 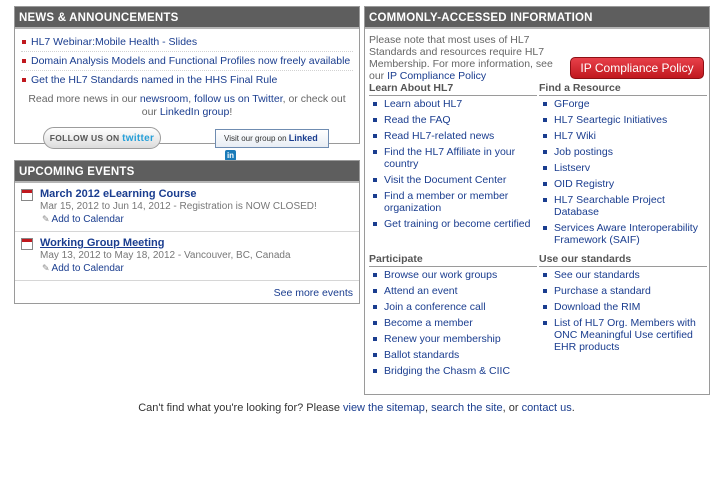 What do you see at coordinates (547, 408) in the screenshot?
I see `contact-us-link: contact us` at bounding box center [547, 408].